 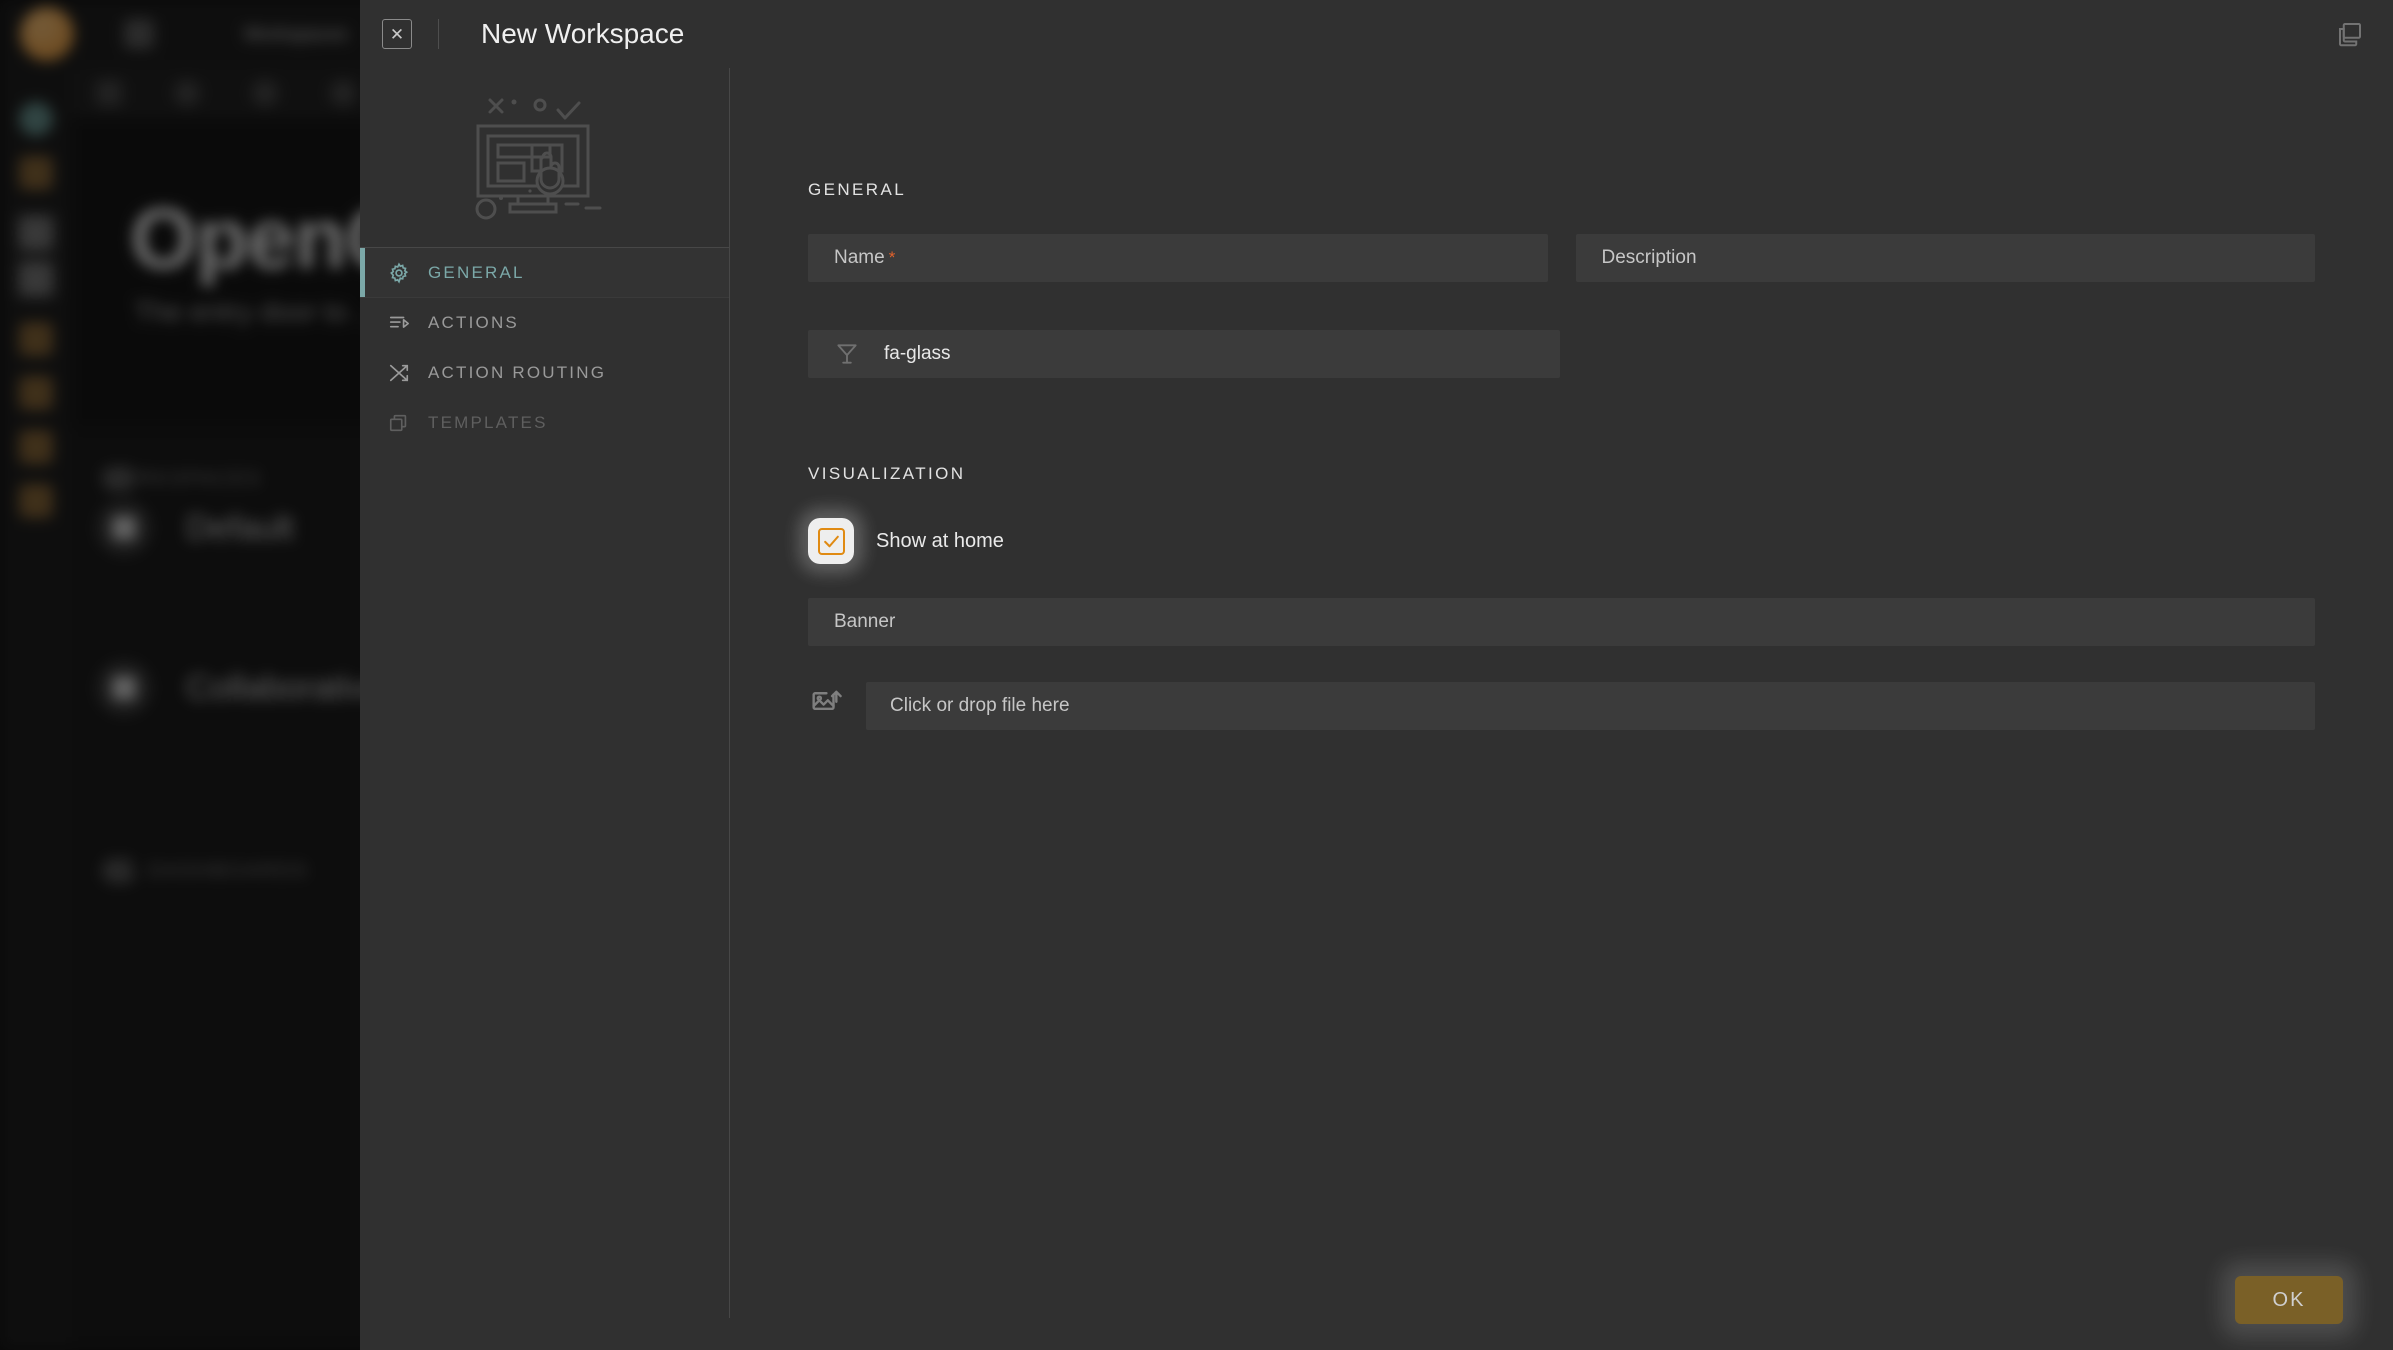 I want to click on checkbox-box, so click(x=831, y=541).